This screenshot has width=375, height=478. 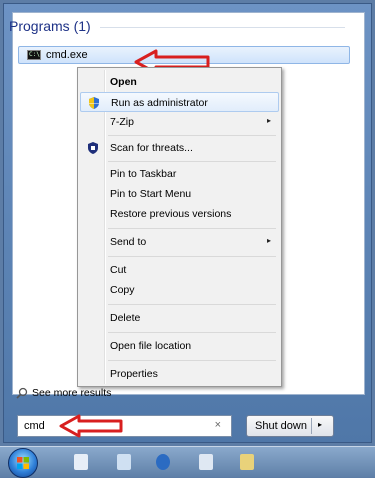 I want to click on menu-item-restore-previous-versions: Restore previous versions, so click(x=179, y=214).